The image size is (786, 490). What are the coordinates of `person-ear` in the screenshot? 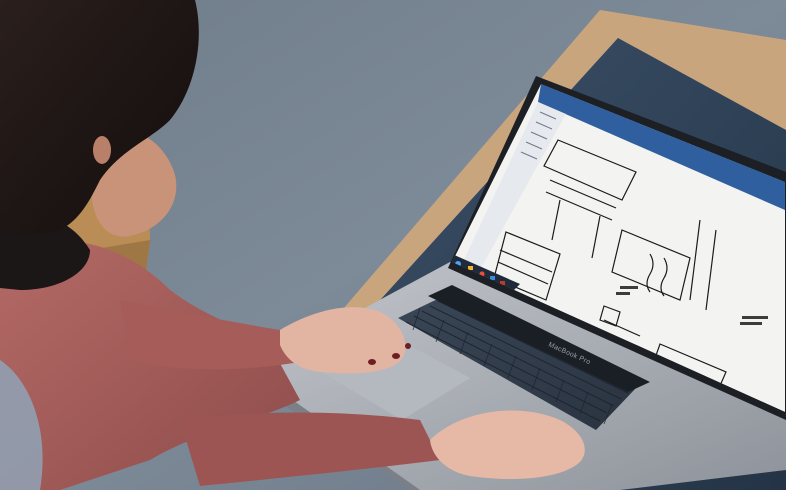 It's located at (102, 150).